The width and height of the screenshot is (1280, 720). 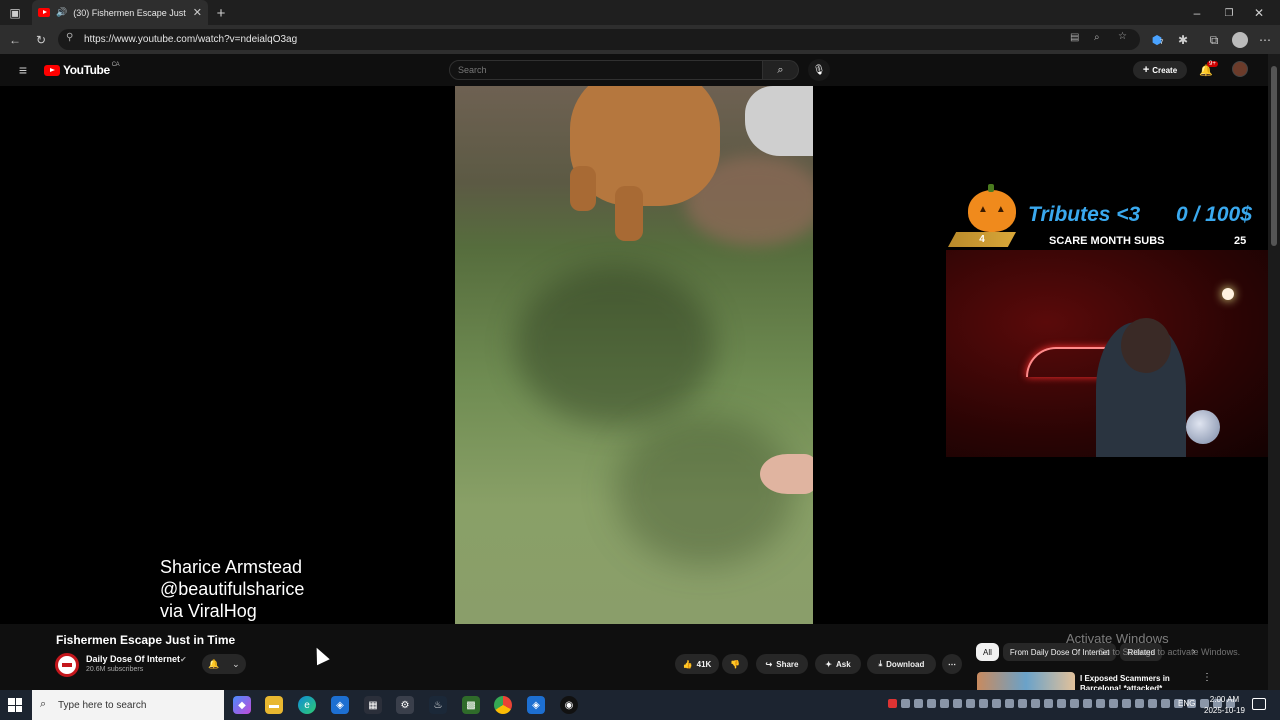 I want to click on hamburger-menu-icon: ≡, so click(x=23, y=70).